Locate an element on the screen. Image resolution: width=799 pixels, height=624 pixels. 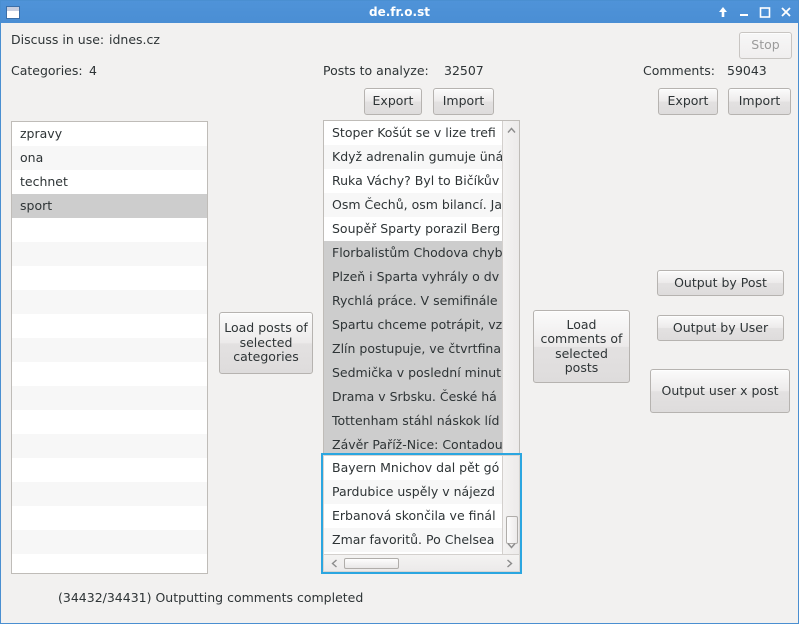
post-list-item: Ruka Váchy? Byl to Bičíkův is located at coordinates (413, 181).